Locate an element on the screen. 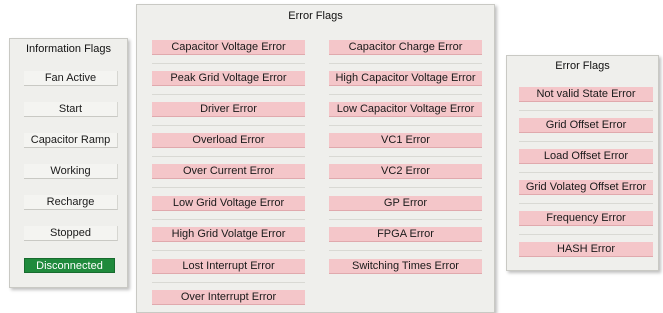 The height and width of the screenshot is (313, 663). flag-over-interrupt-error: Over Interrupt Error is located at coordinates (228, 297).